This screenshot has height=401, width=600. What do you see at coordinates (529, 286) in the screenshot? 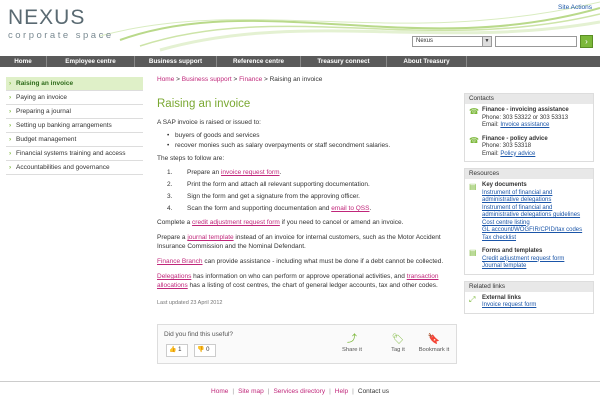
I see `related-links-heading: Related links` at bounding box center [529, 286].